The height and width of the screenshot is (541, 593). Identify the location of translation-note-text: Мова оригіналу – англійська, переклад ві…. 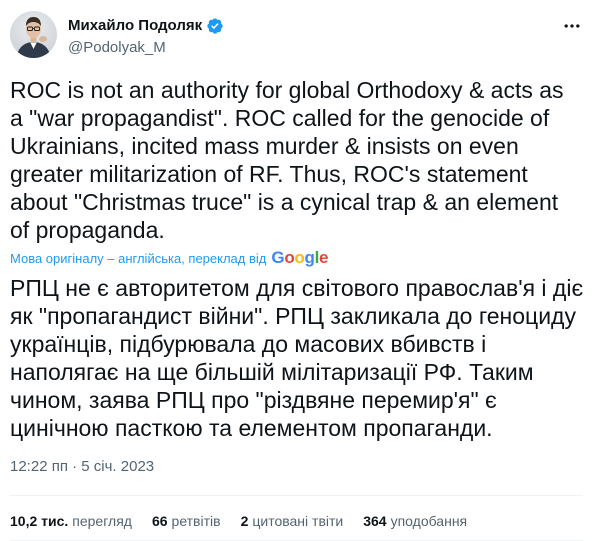
(138, 258).